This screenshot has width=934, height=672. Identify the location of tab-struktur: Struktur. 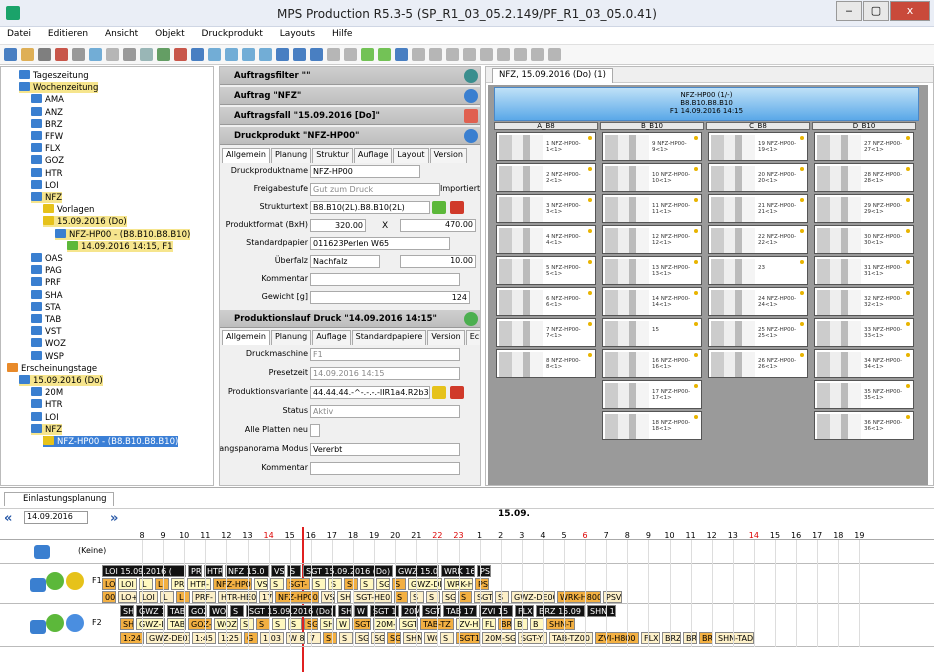
(332, 155).